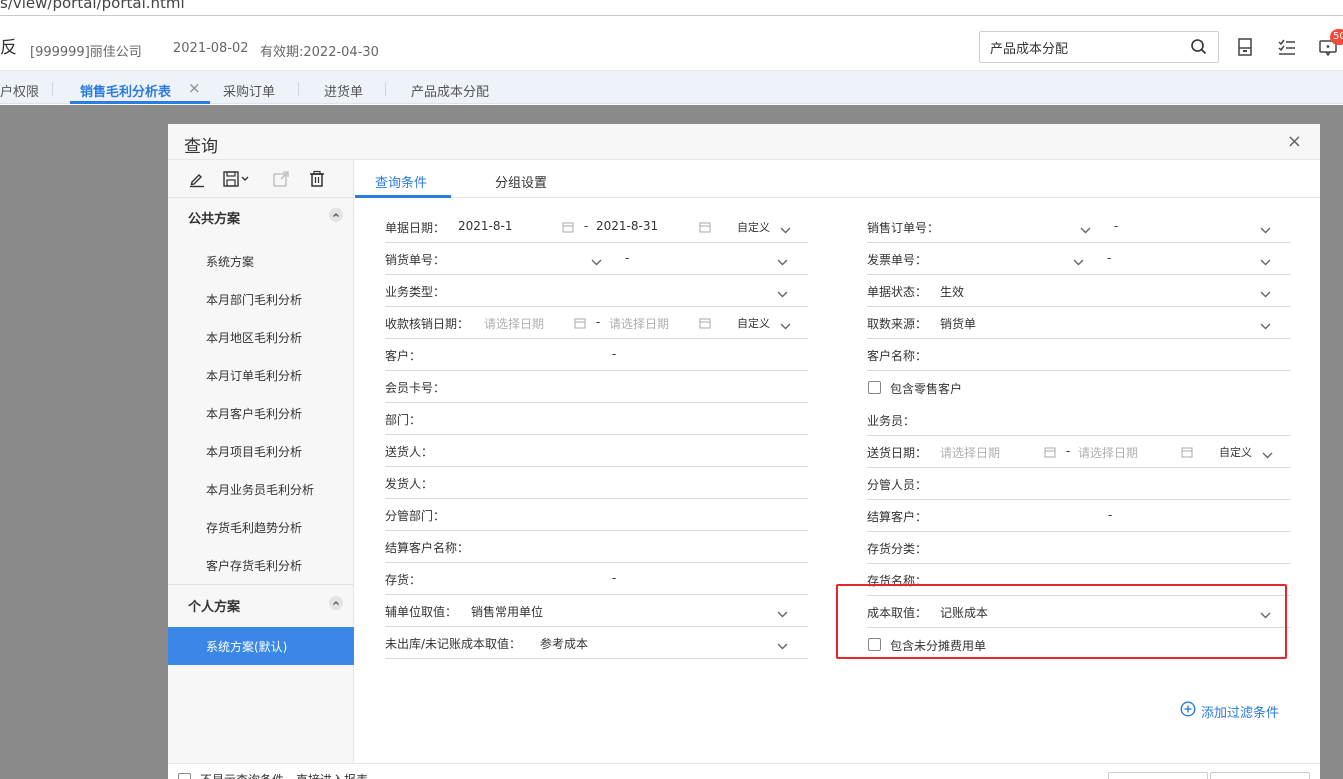 This screenshot has height=779, width=1343. What do you see at coordinates (1287, 47) in the screenshot?
I see `task-list-icon` at bounding box center [1287, 47].